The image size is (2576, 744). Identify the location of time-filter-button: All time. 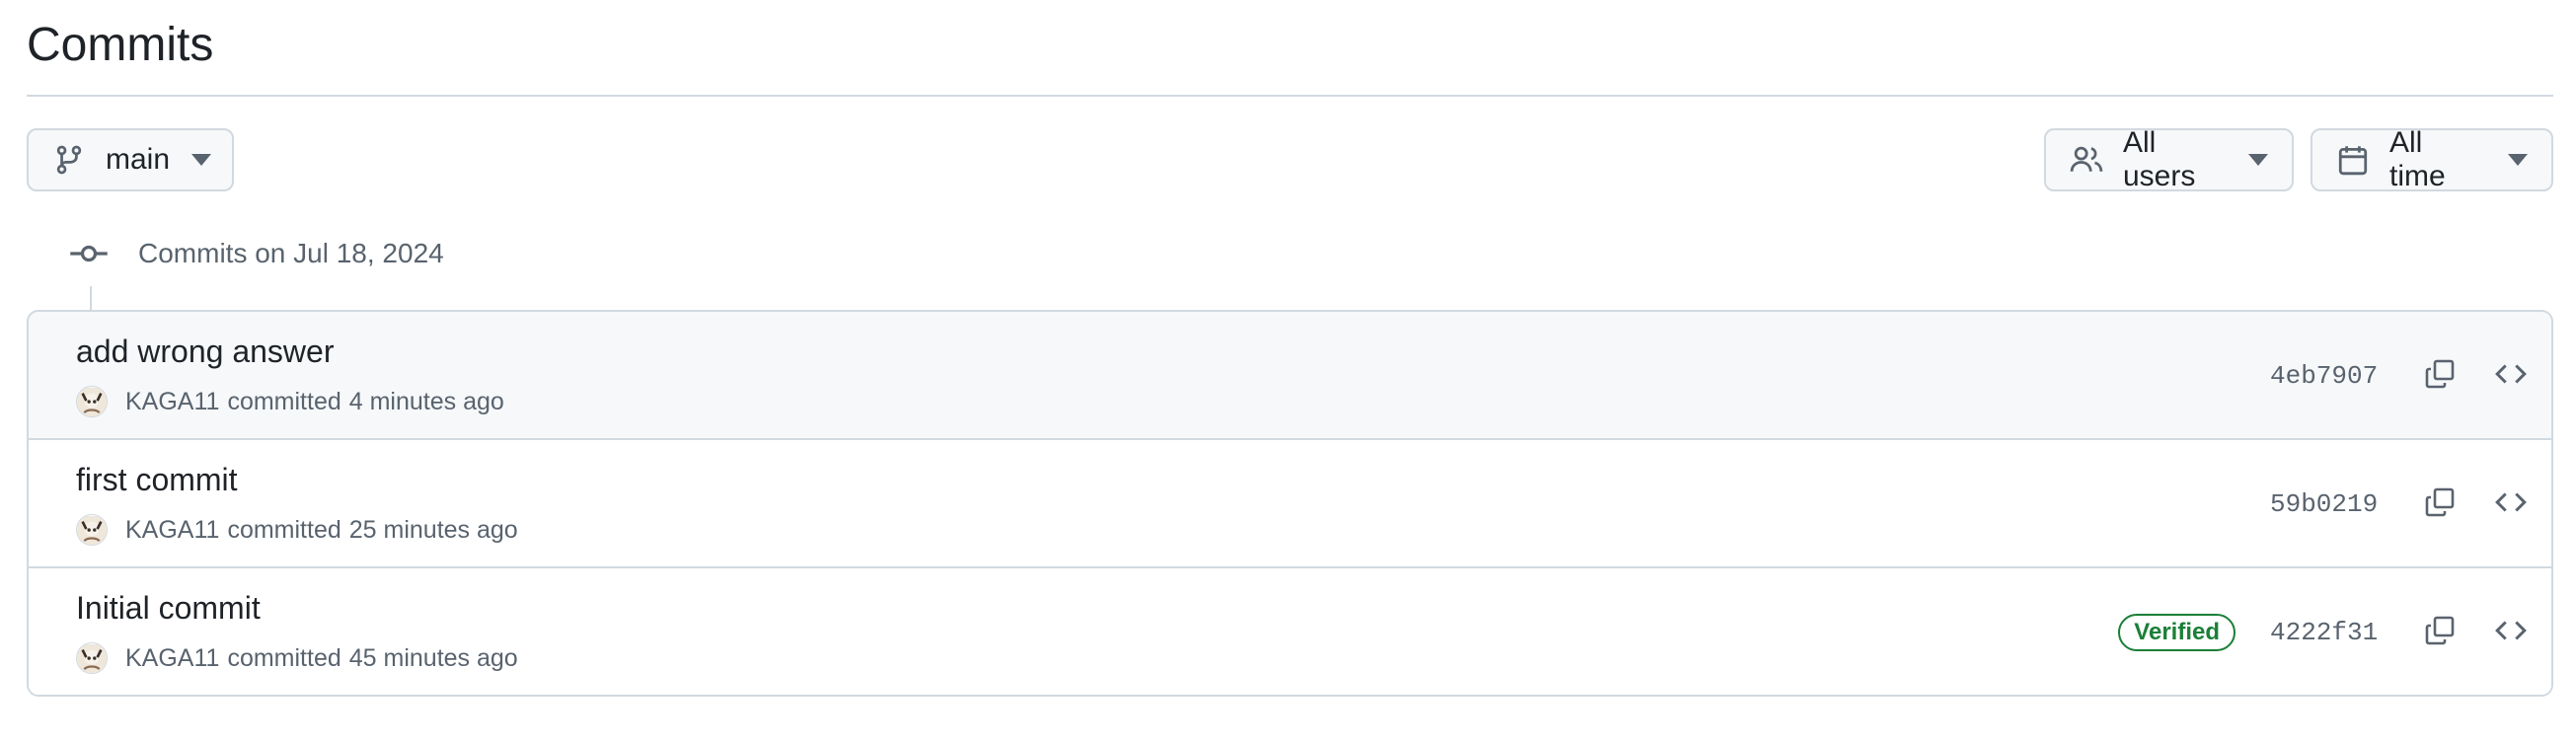
(2432, 159).